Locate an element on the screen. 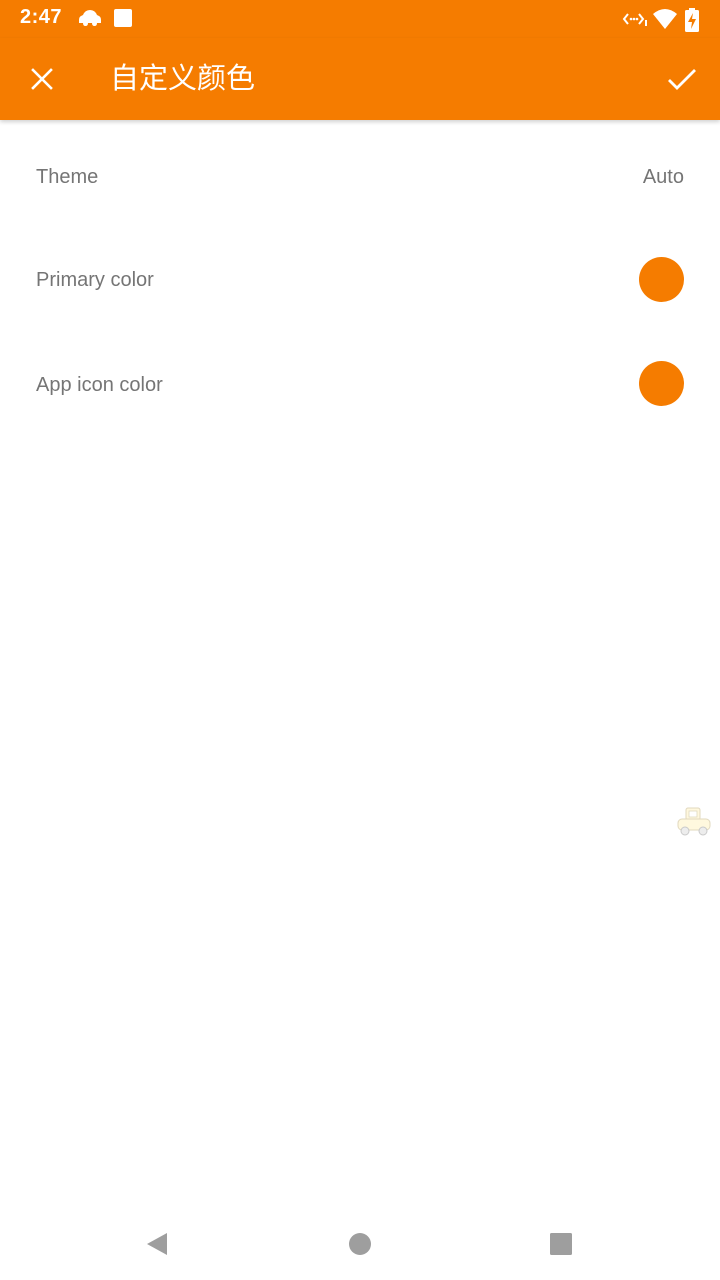  car-notification-icon is located at coordinates (89, 19).